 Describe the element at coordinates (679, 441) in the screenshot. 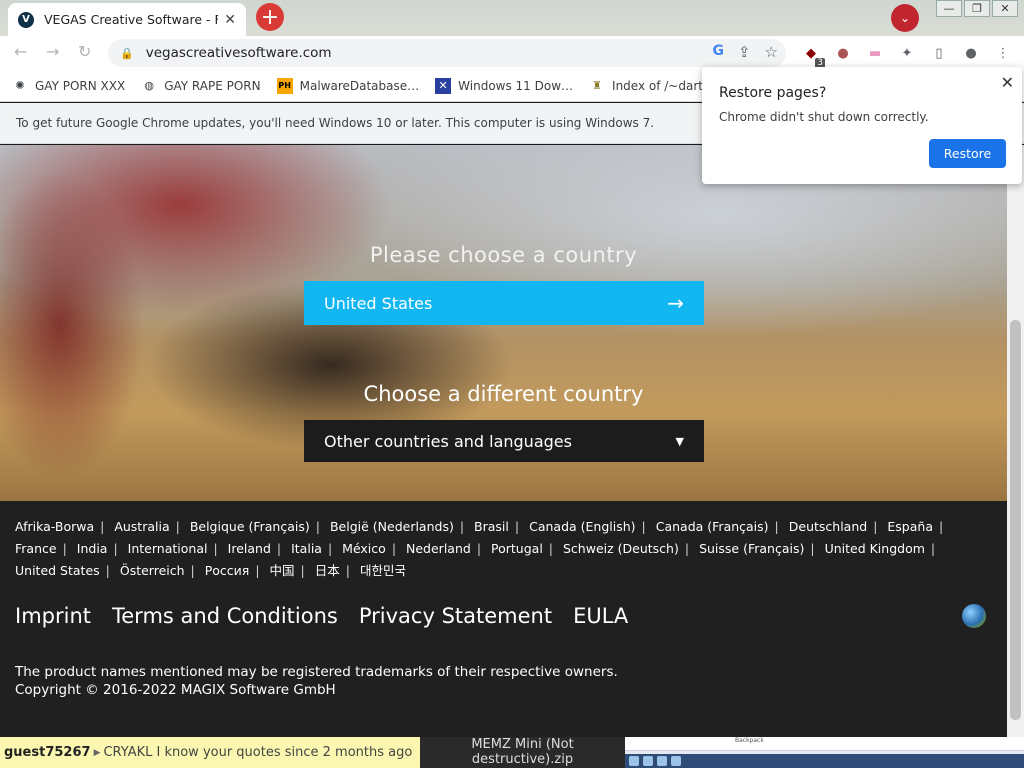

I see `caret-down-icon: ▼` at that location.